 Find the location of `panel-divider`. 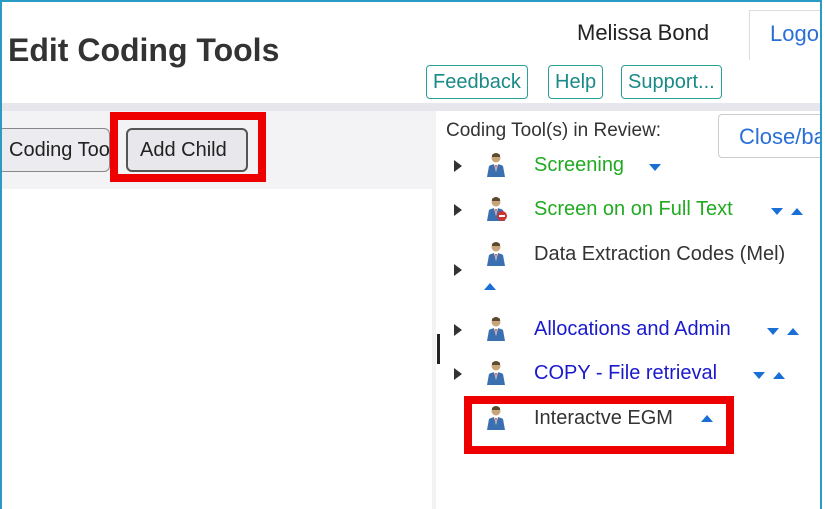

panel-divider is located at coordinates (434, 310).